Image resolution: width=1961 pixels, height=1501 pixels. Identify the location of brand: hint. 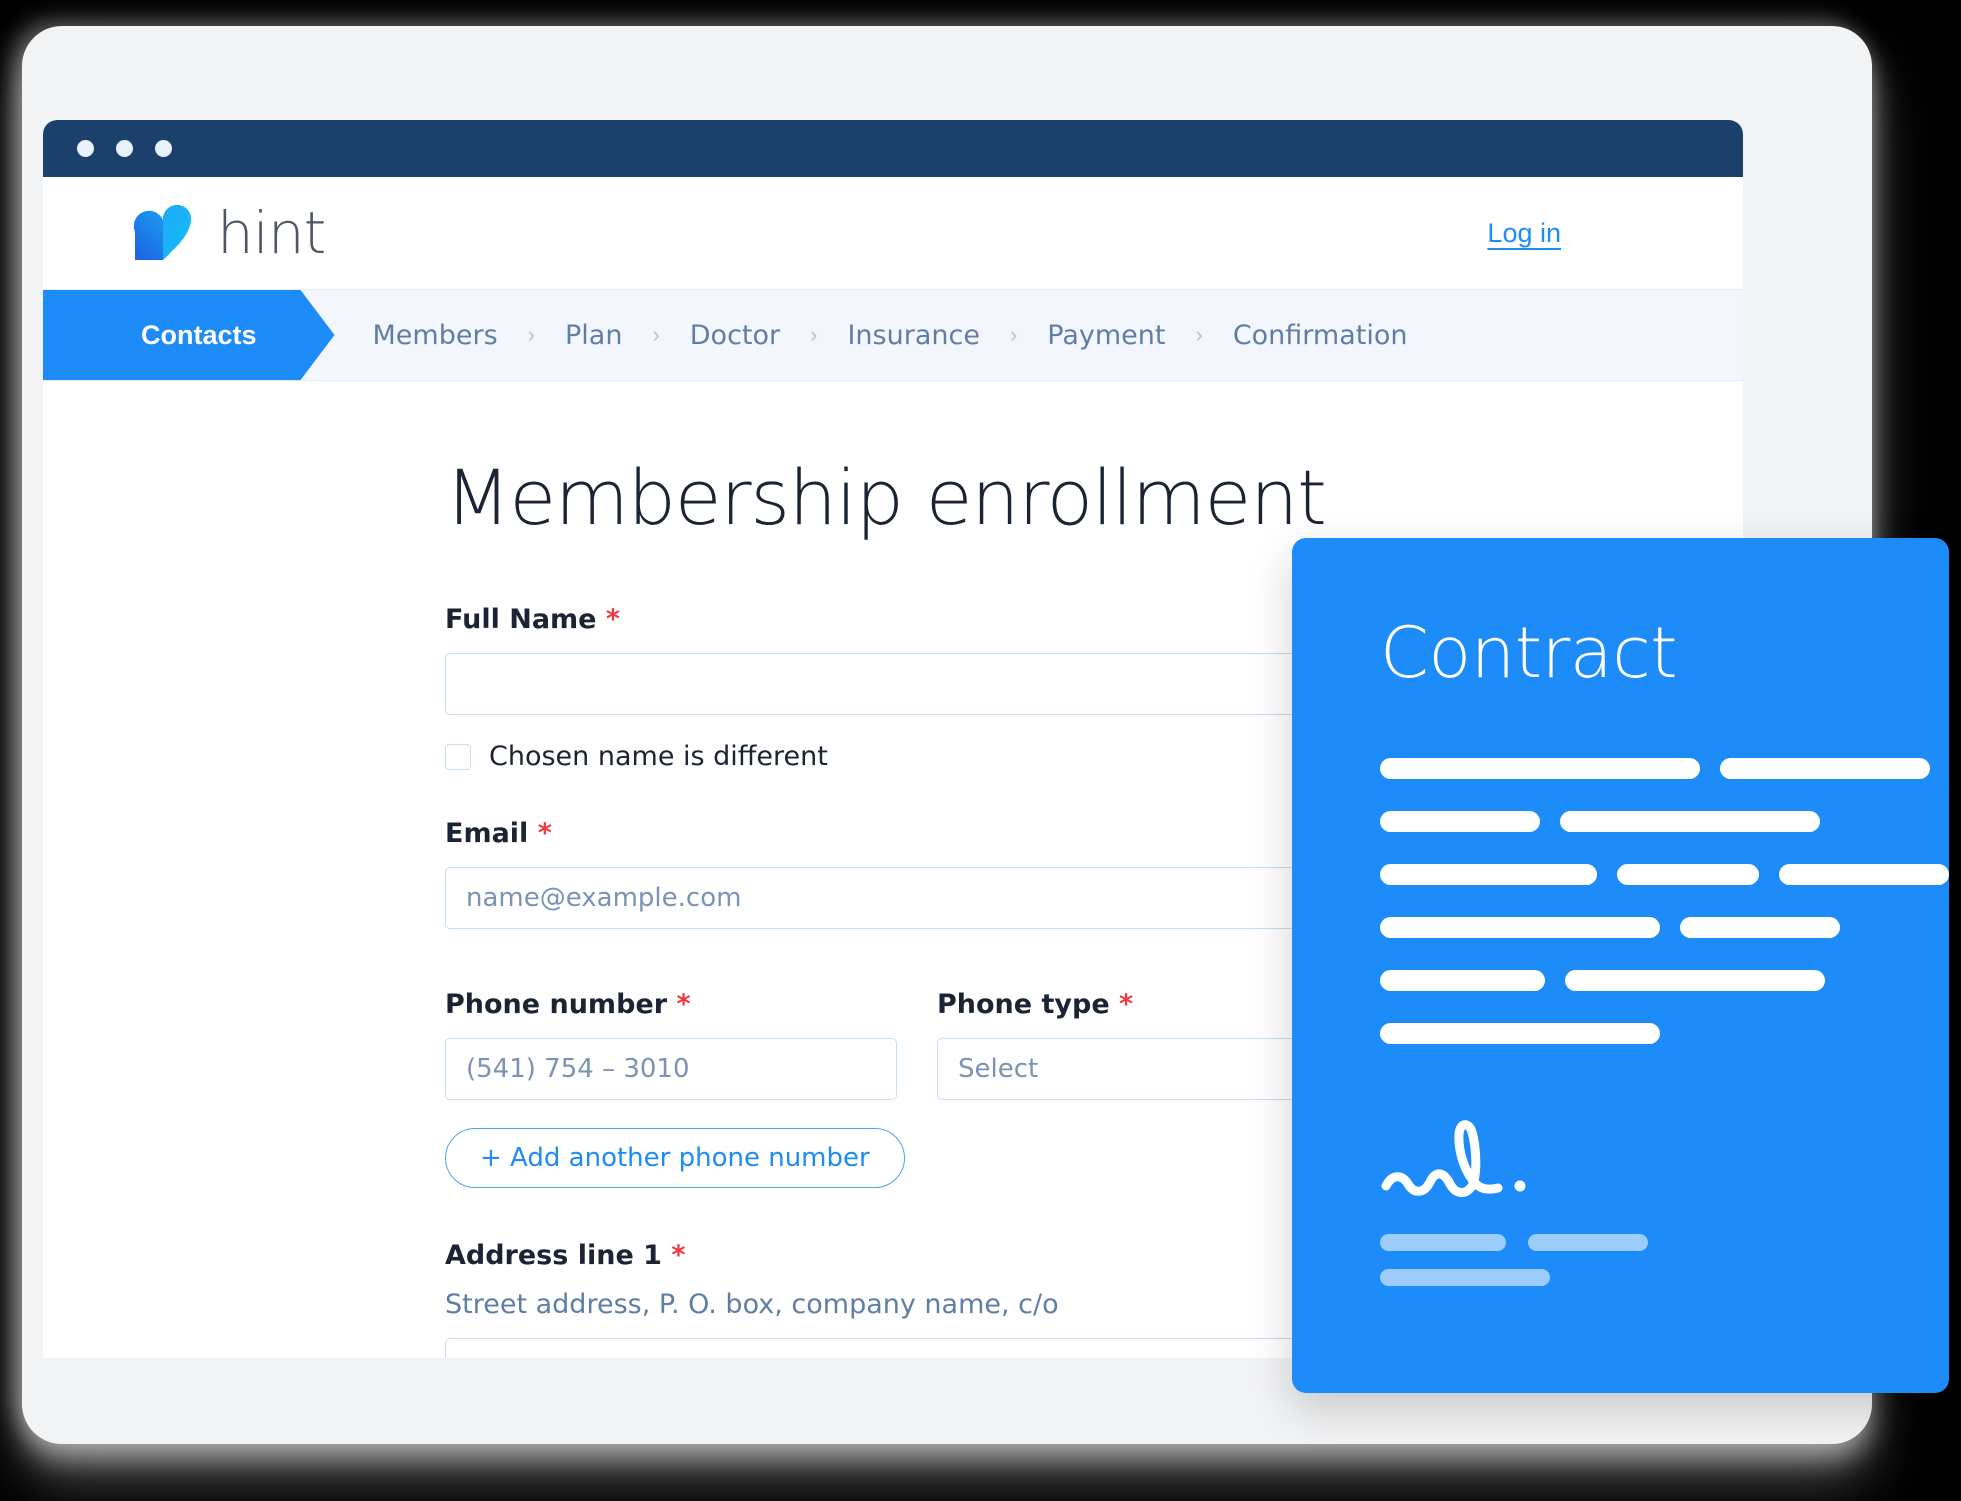
(228, 233).